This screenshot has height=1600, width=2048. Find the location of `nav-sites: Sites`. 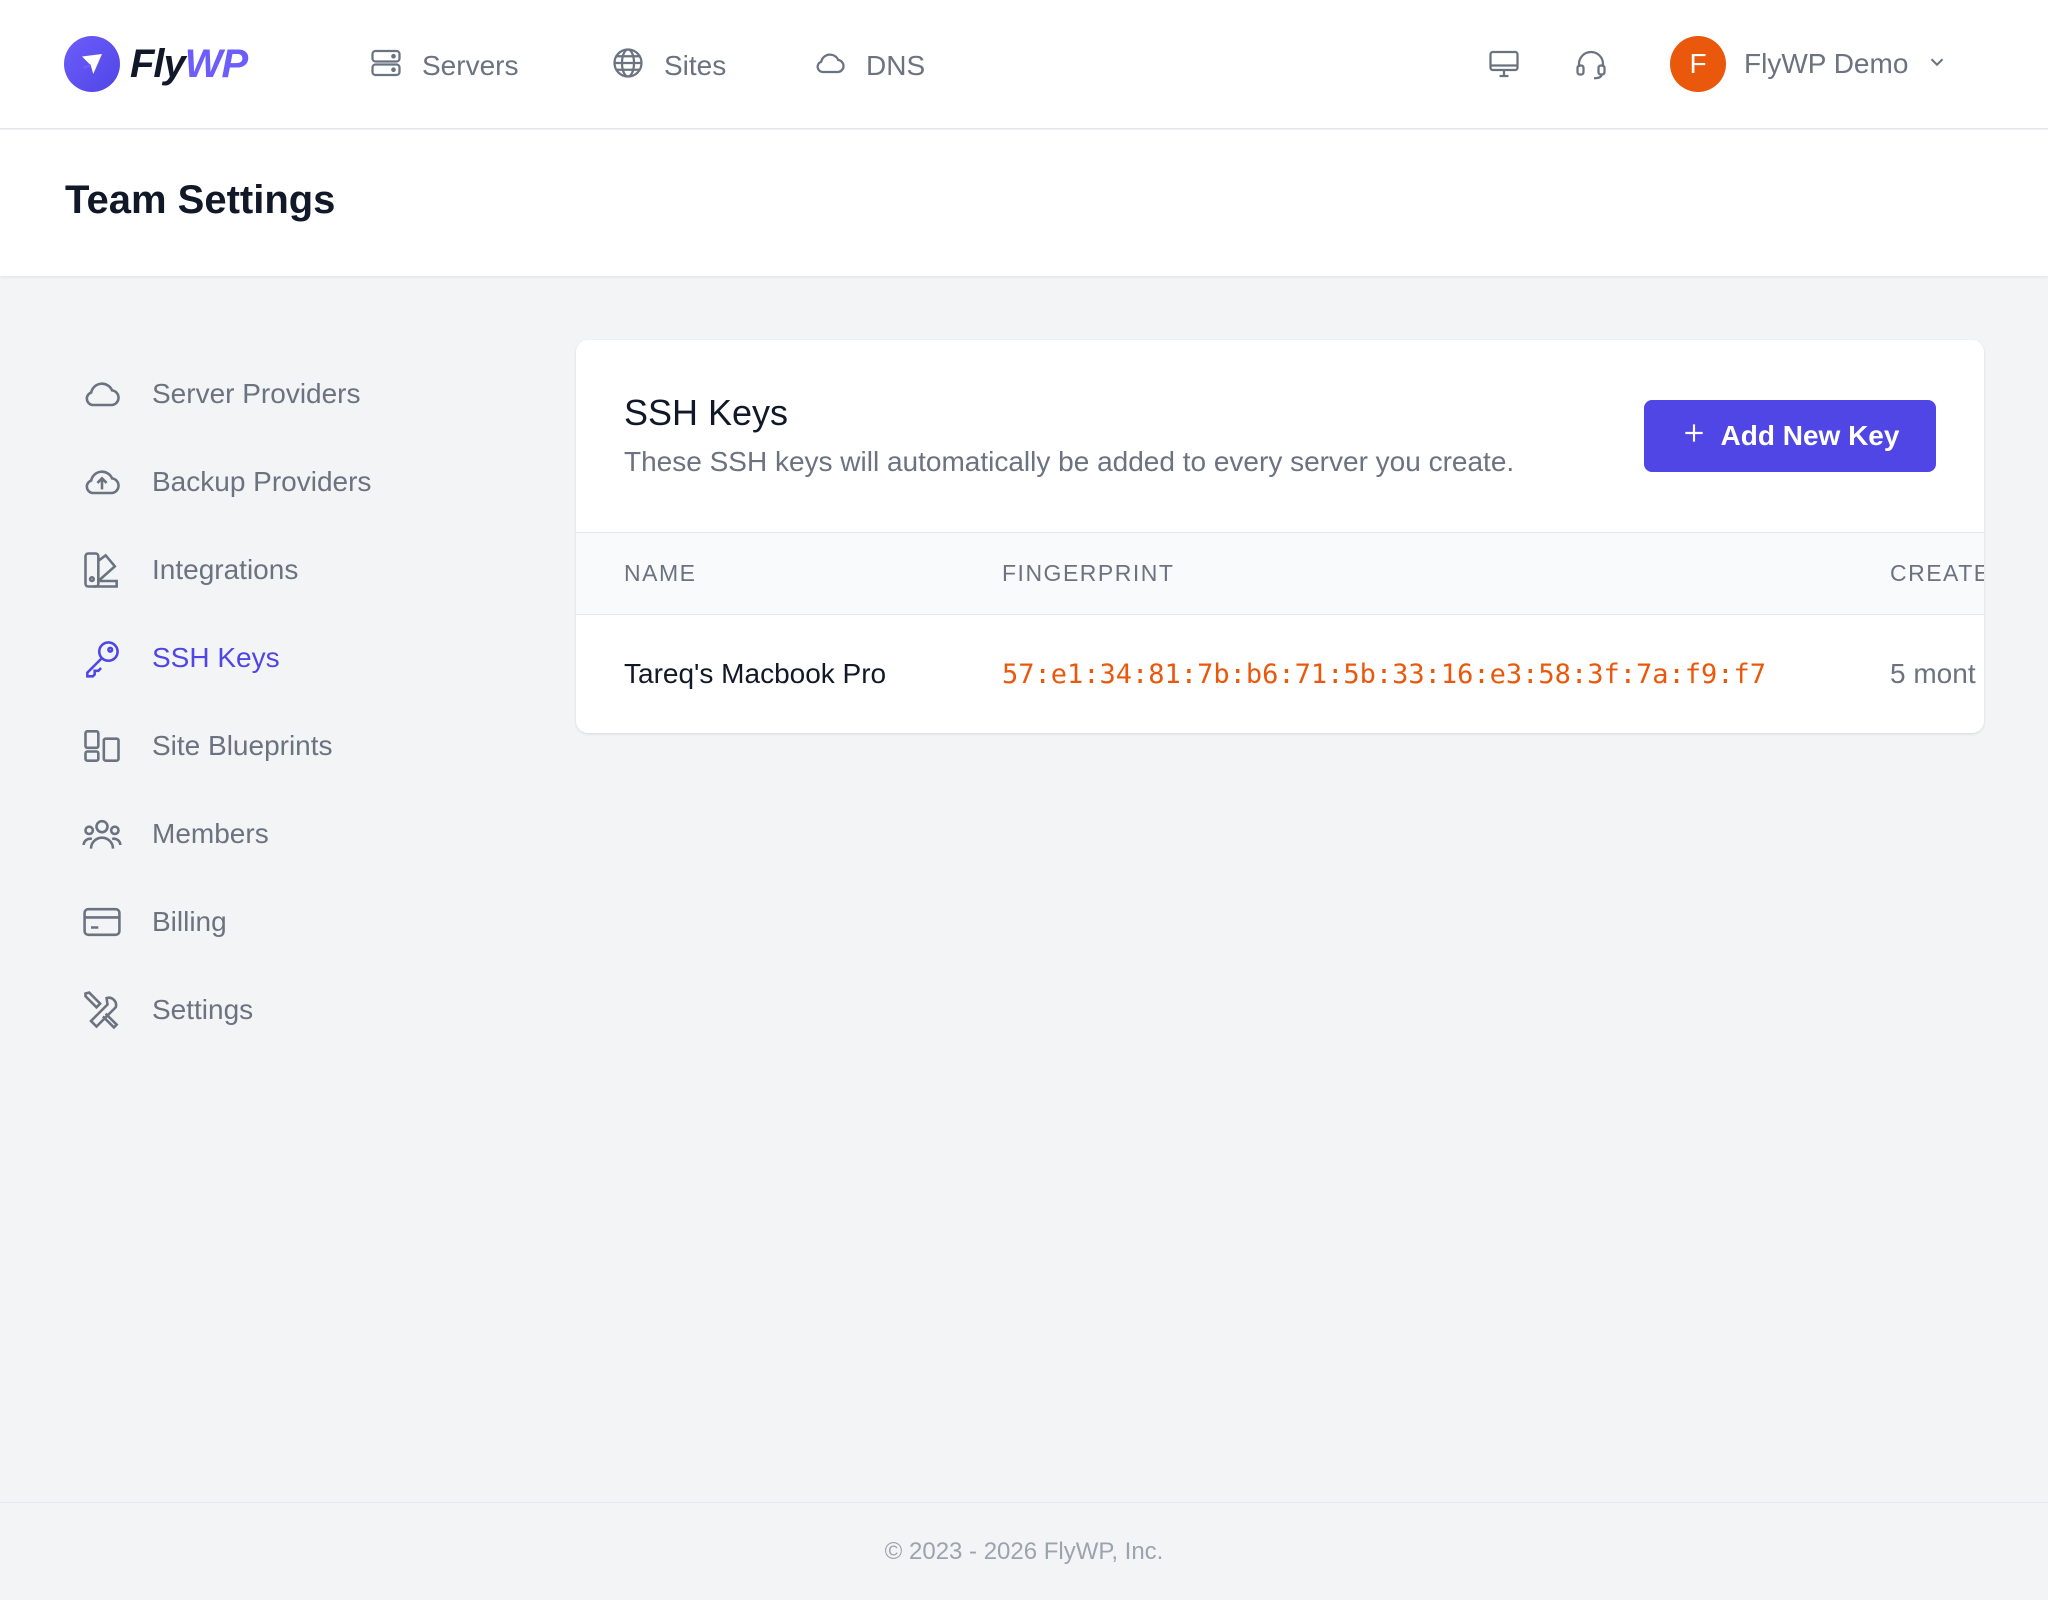

nav-sites: Sites is located at coordinates (668, 66).